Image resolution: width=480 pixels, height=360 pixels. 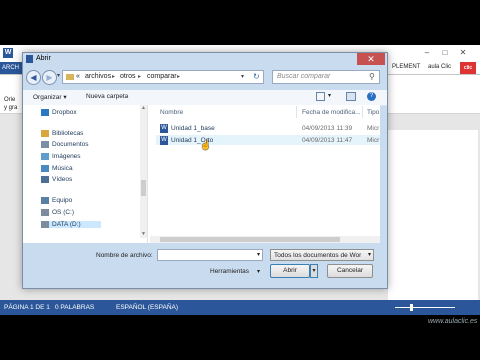 What do you see at coordinates (65, 144) in the screenshot?
I see `nav-item: Documentos` at bounding box center [65, 144].